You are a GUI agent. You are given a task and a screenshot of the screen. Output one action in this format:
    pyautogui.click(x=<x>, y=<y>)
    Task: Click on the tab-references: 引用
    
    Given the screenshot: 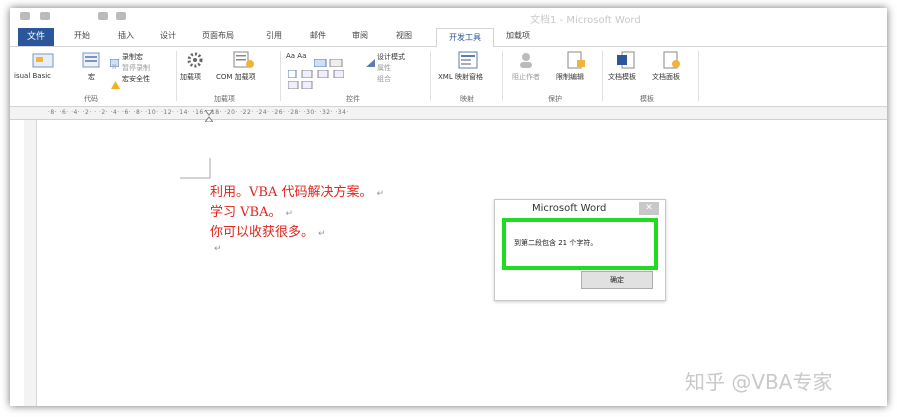 What is the action you would take?
    pyautogui.click(x=274, y=35)
    